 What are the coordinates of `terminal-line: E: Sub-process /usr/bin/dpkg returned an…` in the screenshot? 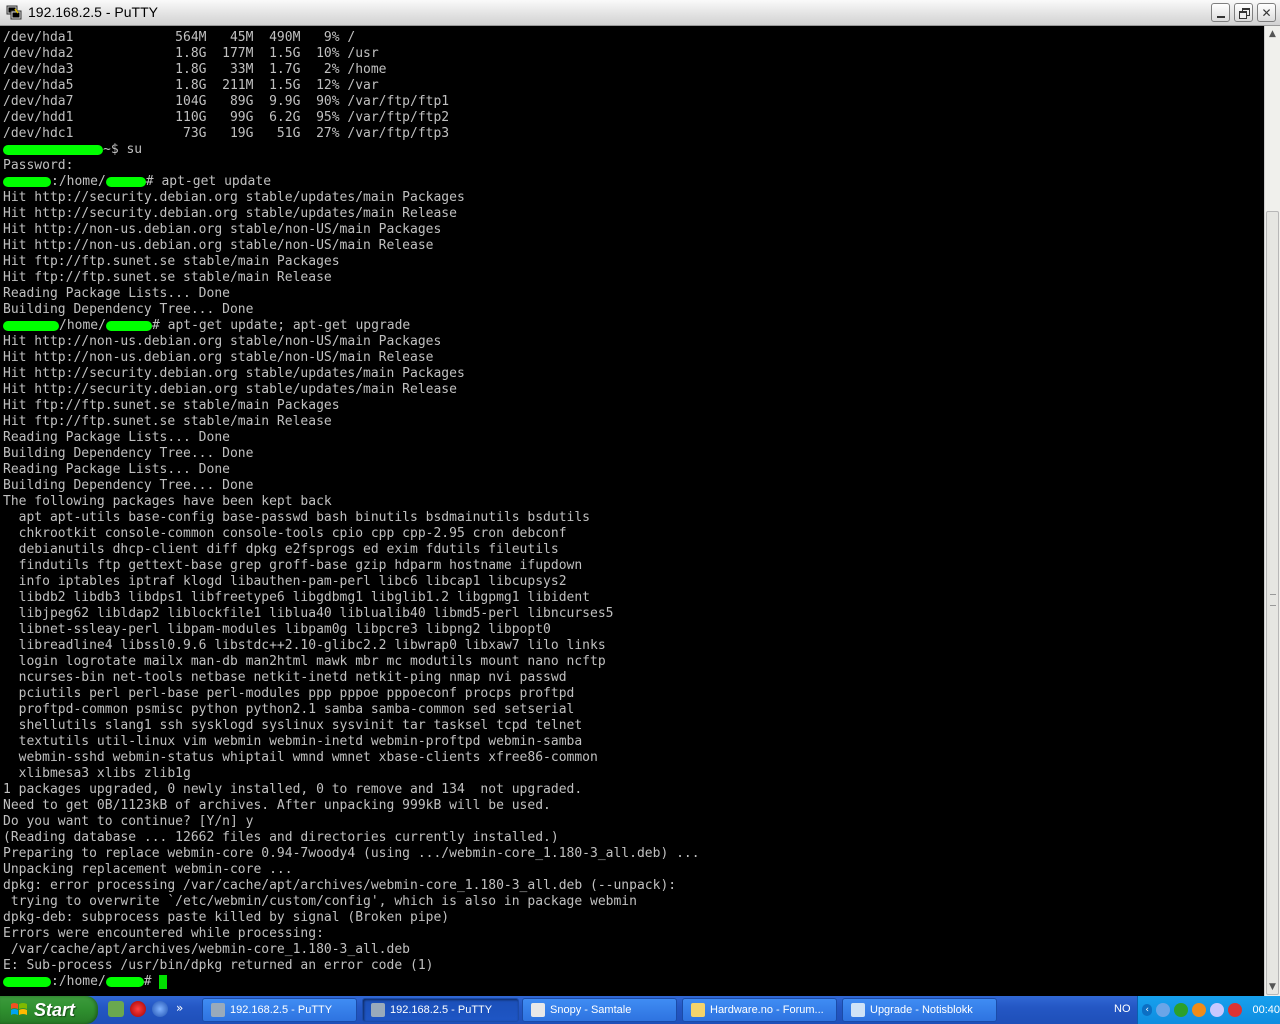 It's located at (218, 965).